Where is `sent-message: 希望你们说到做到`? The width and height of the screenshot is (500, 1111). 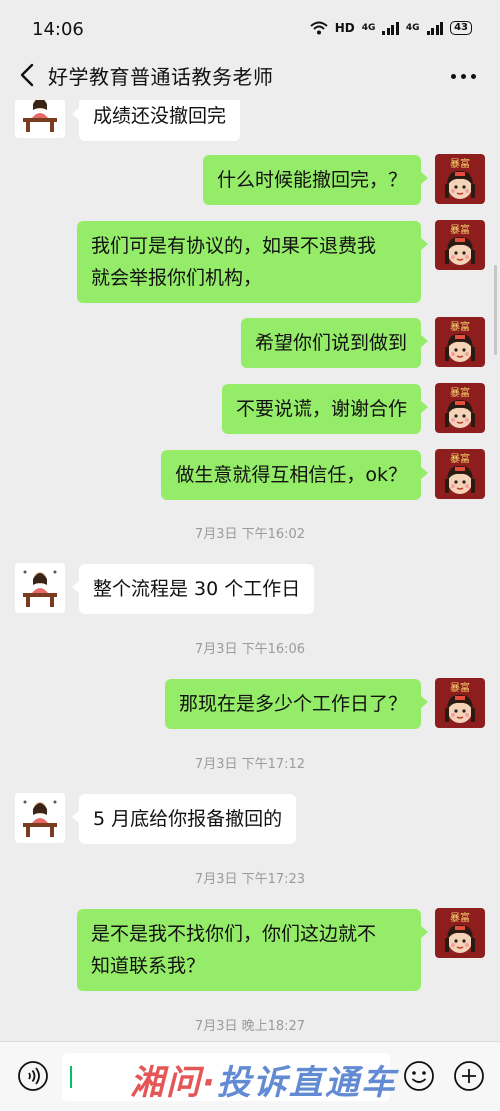 sent-message: 希望你们说到做到 is located at coordinates (334, 343).